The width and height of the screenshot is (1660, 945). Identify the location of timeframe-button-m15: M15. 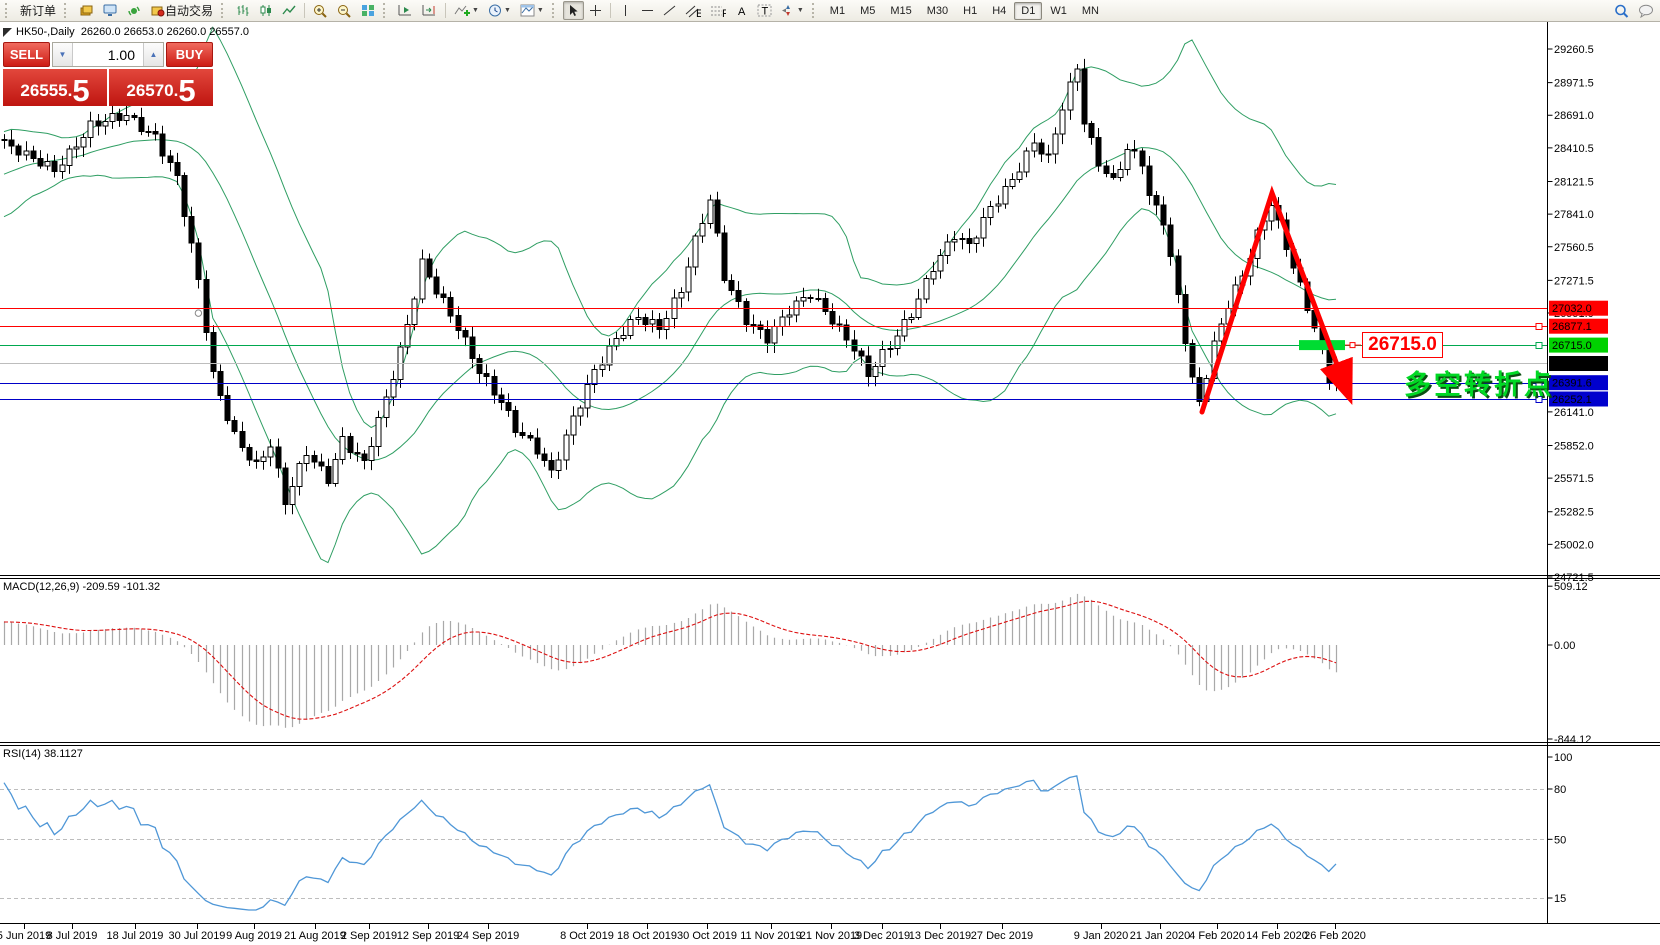
(900, 11).